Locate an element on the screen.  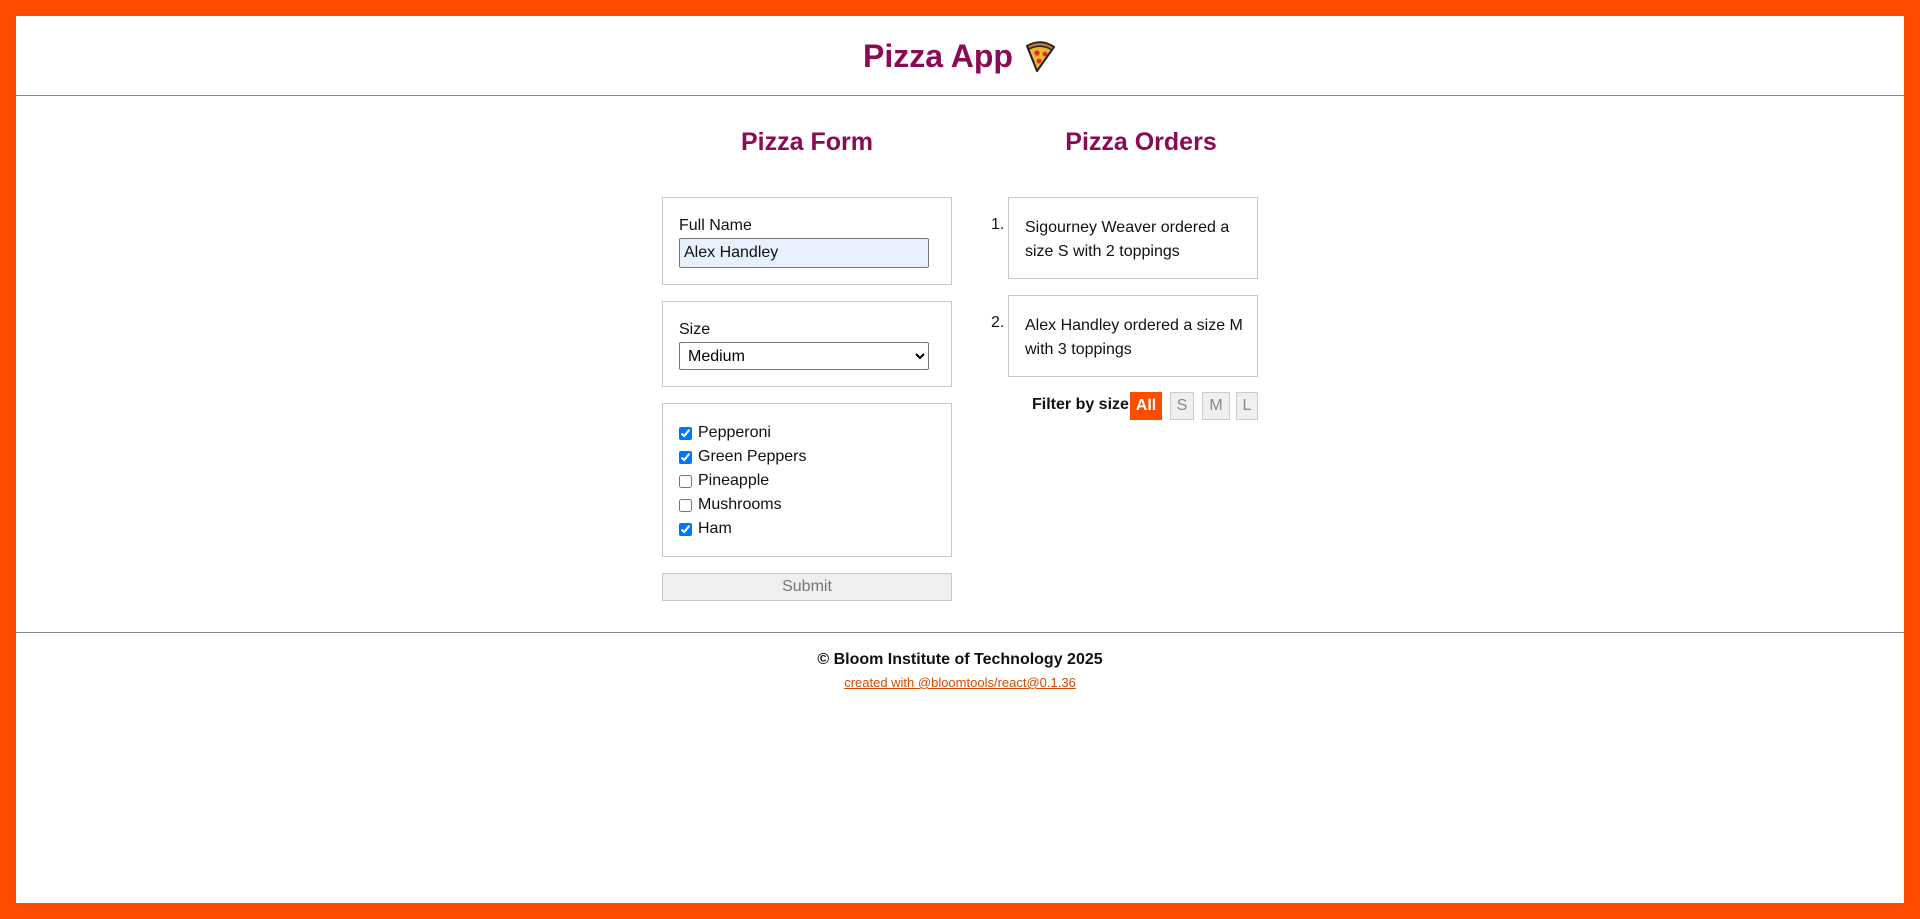
size-group: Size Medium is located at coordinates (807, 344).